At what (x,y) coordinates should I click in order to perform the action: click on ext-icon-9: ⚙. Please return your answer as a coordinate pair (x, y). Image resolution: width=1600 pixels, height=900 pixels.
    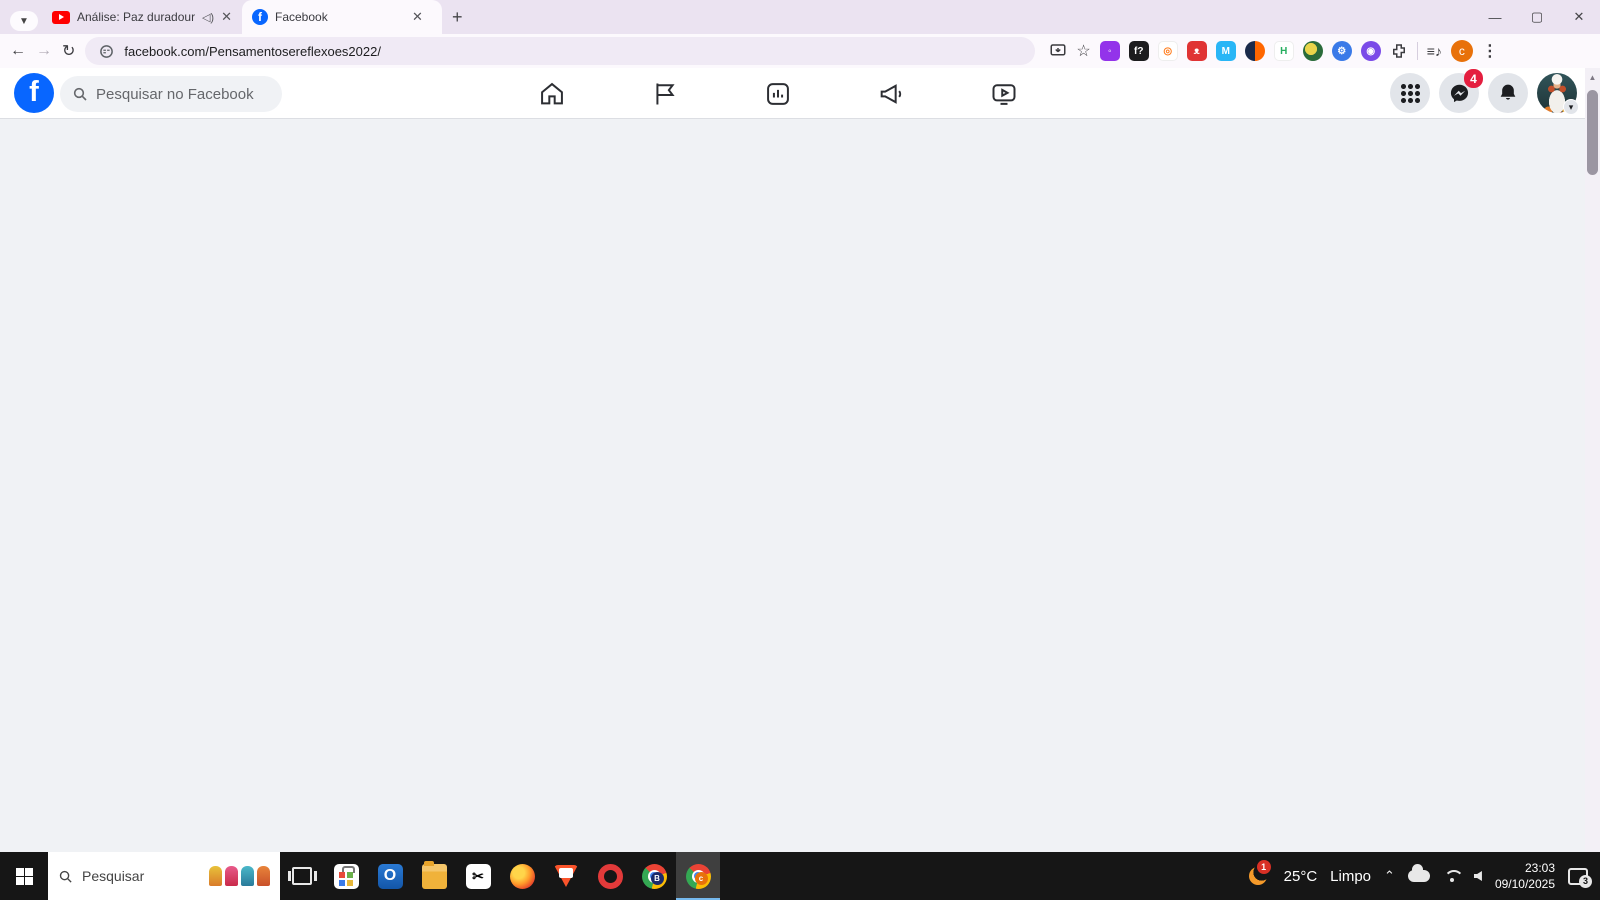
    Looking at the image, I should click on (1341, 51).